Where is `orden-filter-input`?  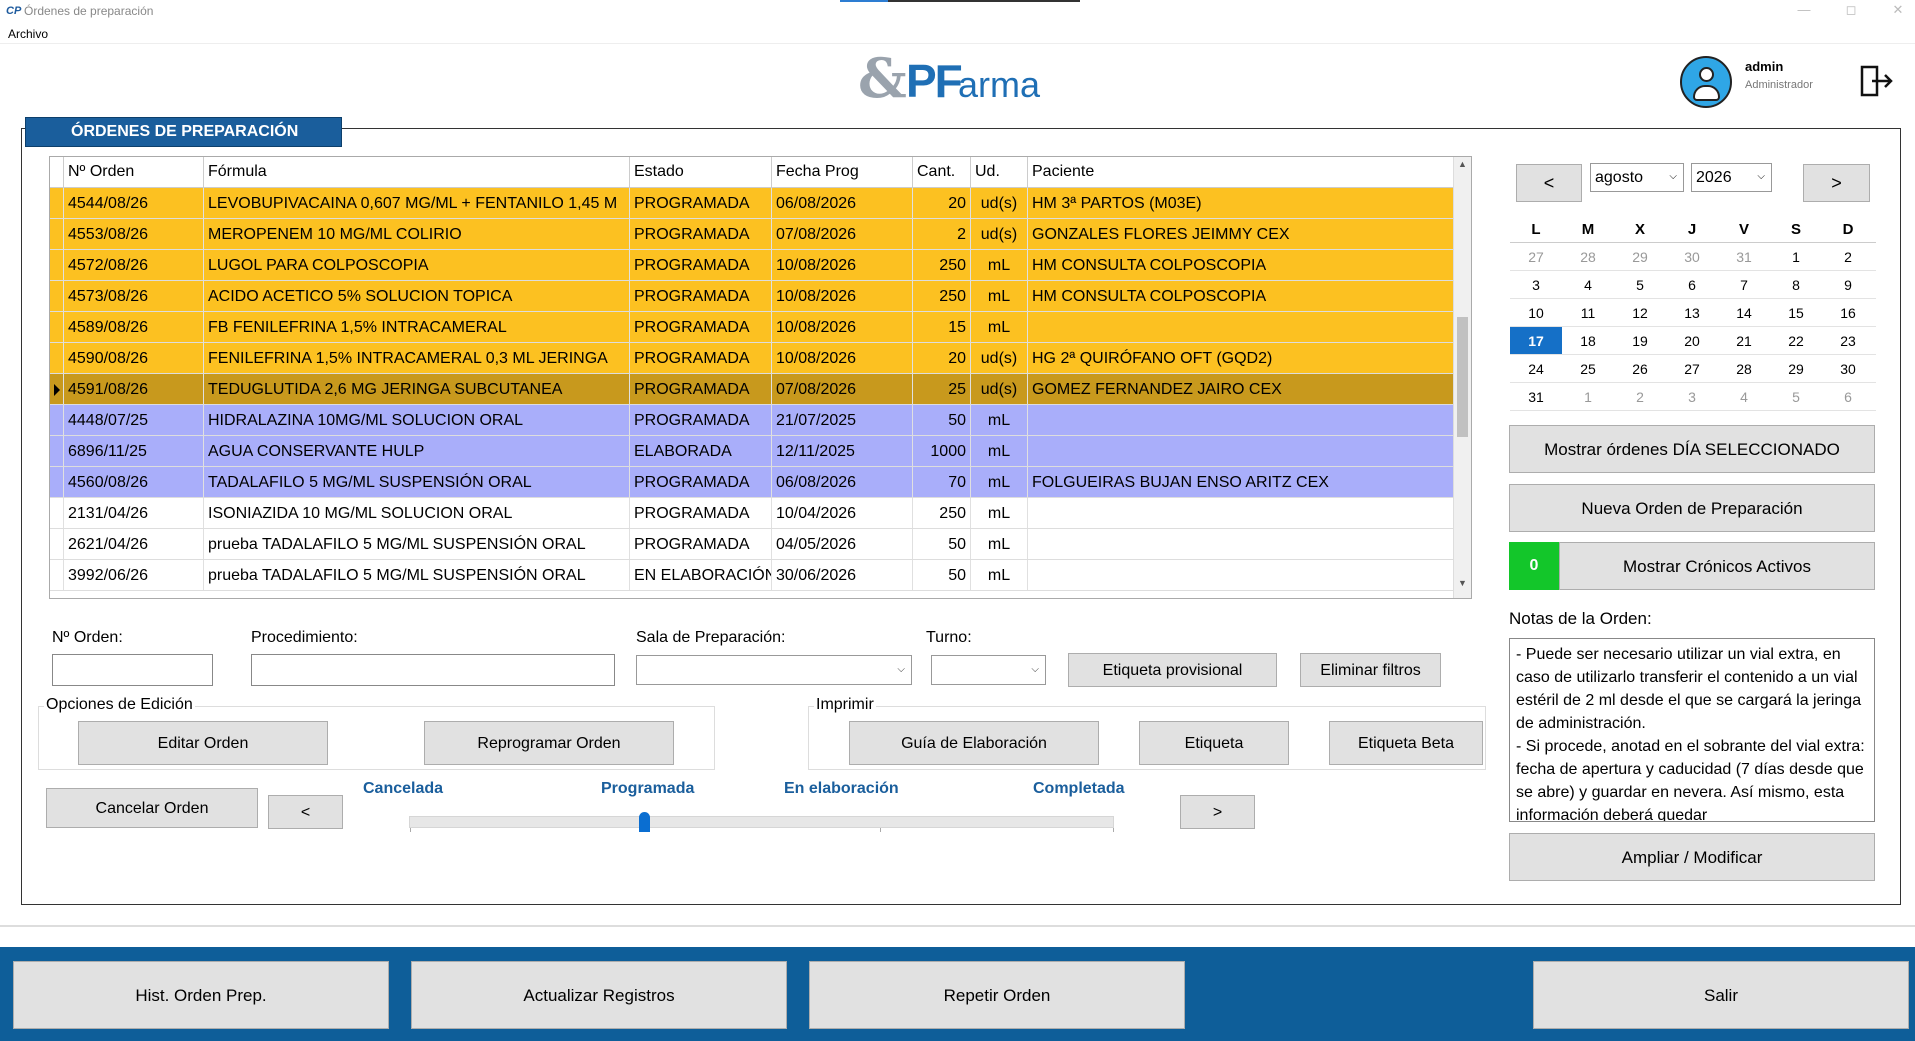 orden-filter-input is located at coordinates (132, 670).